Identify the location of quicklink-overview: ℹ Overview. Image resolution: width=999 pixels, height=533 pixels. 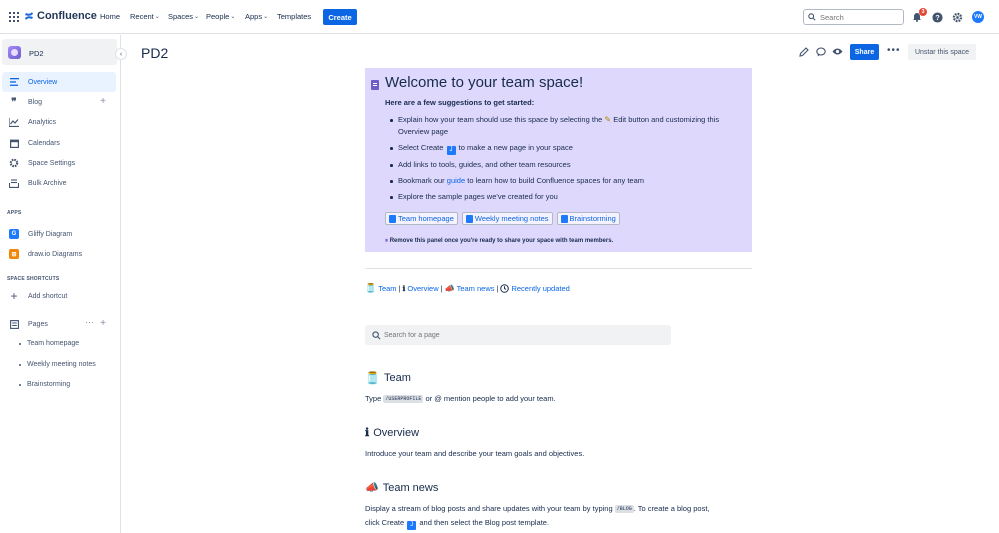
(421, 288).